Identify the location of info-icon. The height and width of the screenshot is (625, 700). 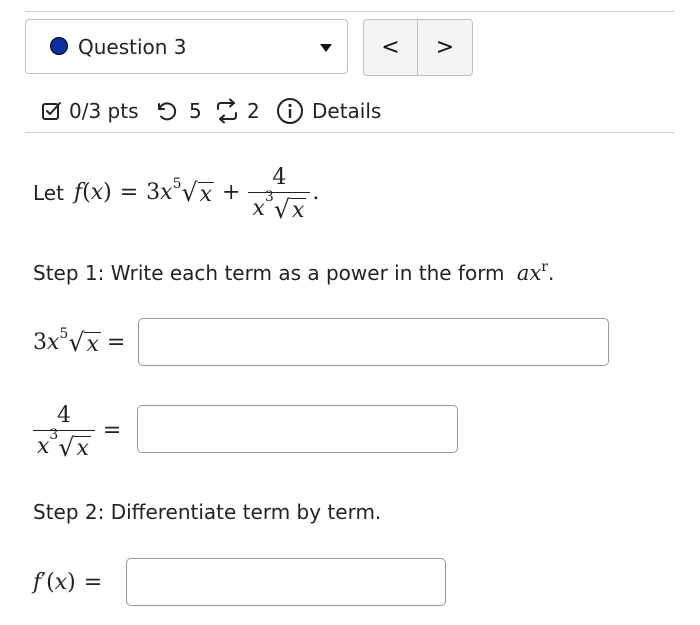
(290, 111).